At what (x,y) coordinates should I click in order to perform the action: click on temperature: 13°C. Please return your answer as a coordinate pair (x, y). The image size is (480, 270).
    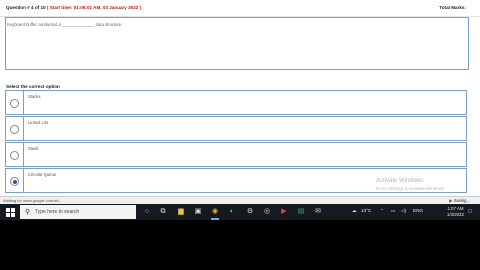
    Looking at the image, I should click on (366, 210).